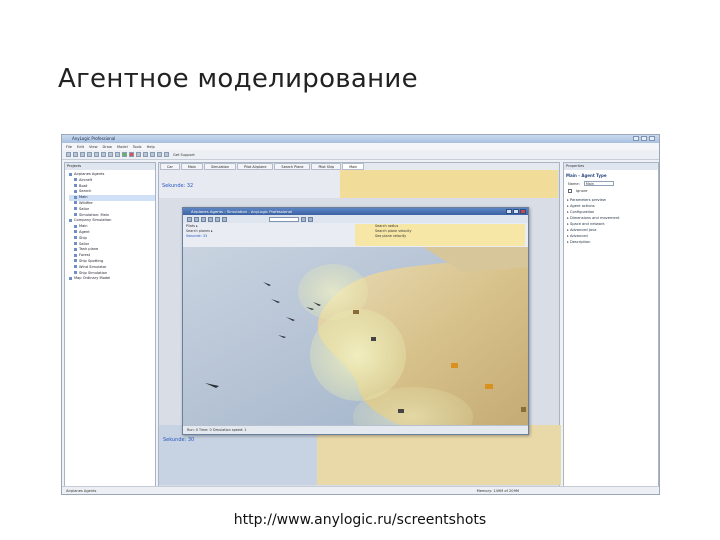  Describe the element at coordinates (284, 219) in the screenshot. I see `navigation-dropdown` at that location.